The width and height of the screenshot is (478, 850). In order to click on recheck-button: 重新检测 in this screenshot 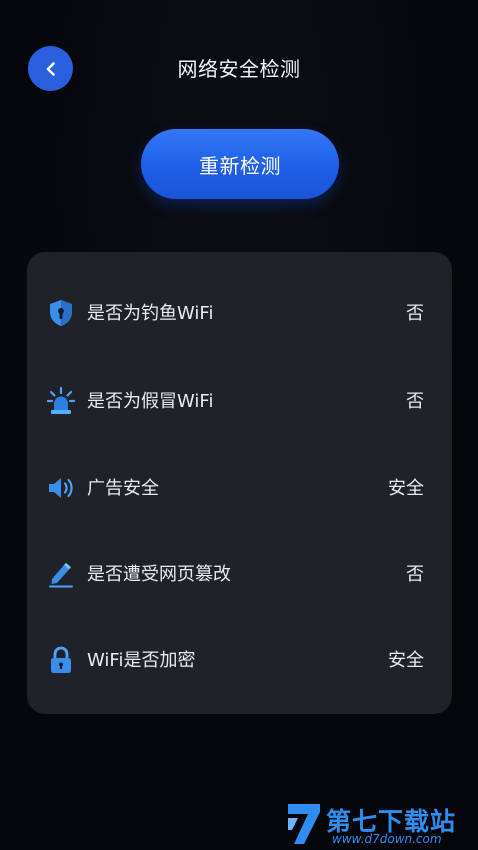, I will do `click(240, 164)`.